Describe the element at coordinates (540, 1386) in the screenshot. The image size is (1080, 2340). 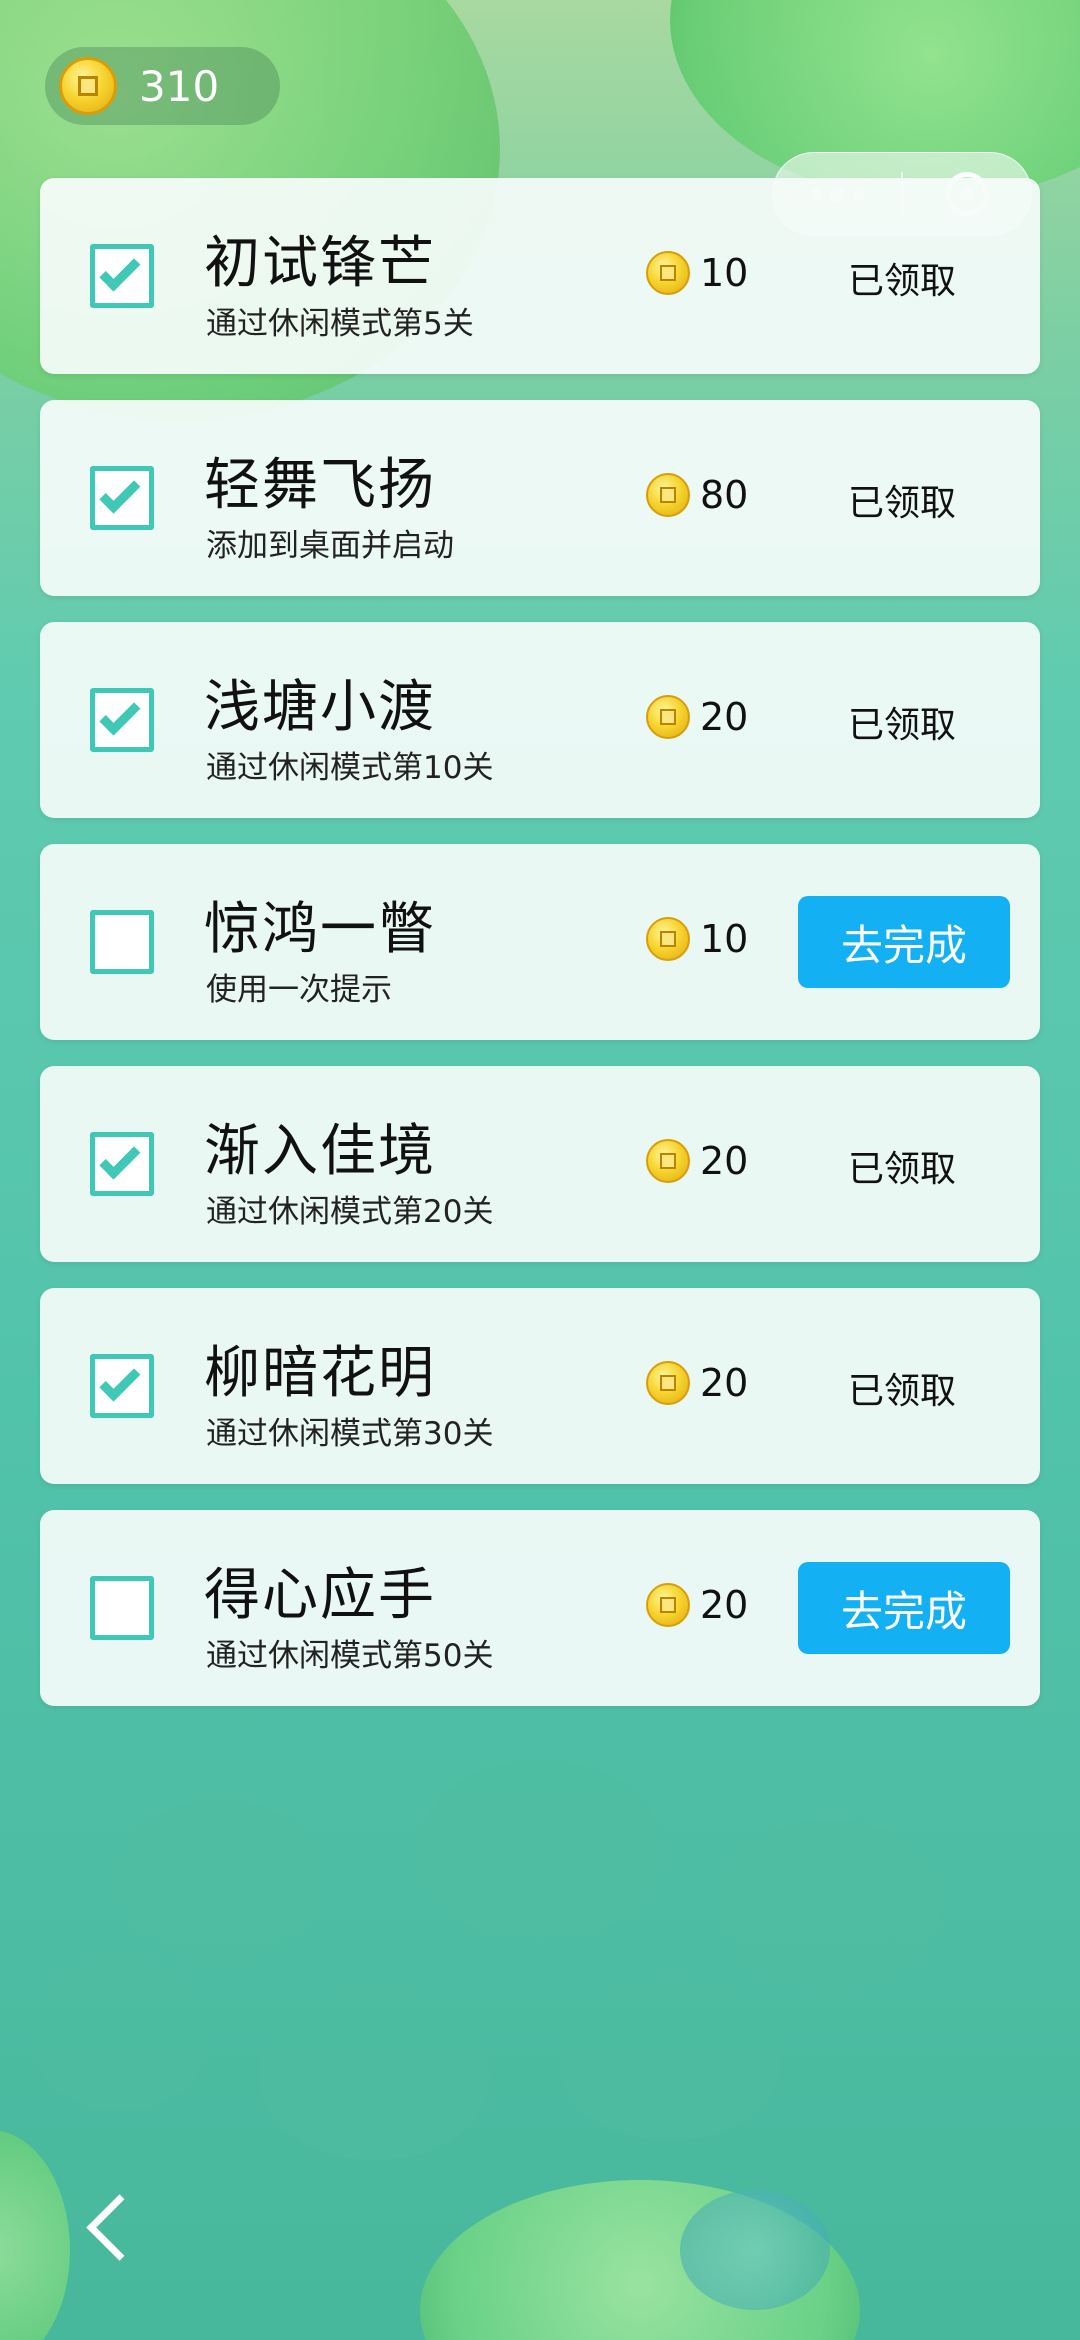
I see `task-card: 柳暗花明 通过休闲模式第30关 20 已领取` at that location.